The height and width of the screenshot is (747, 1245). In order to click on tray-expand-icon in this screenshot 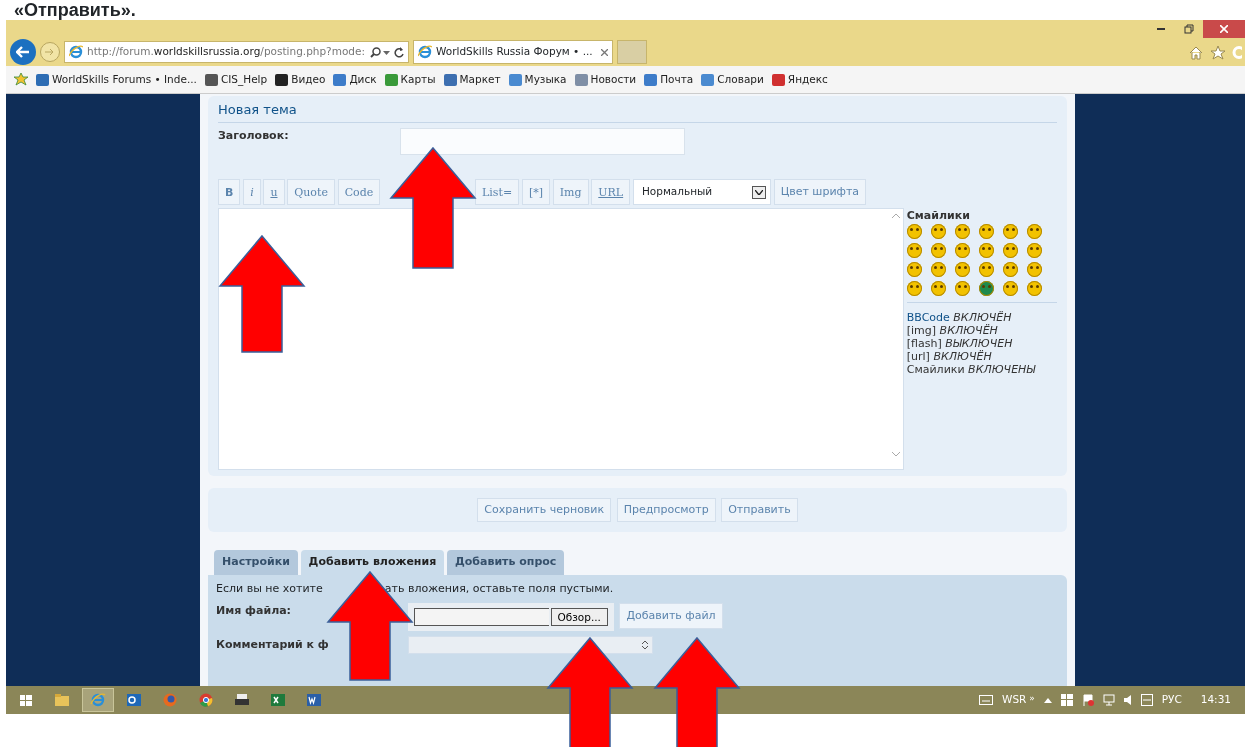, I will do `click(1047, 700)`.